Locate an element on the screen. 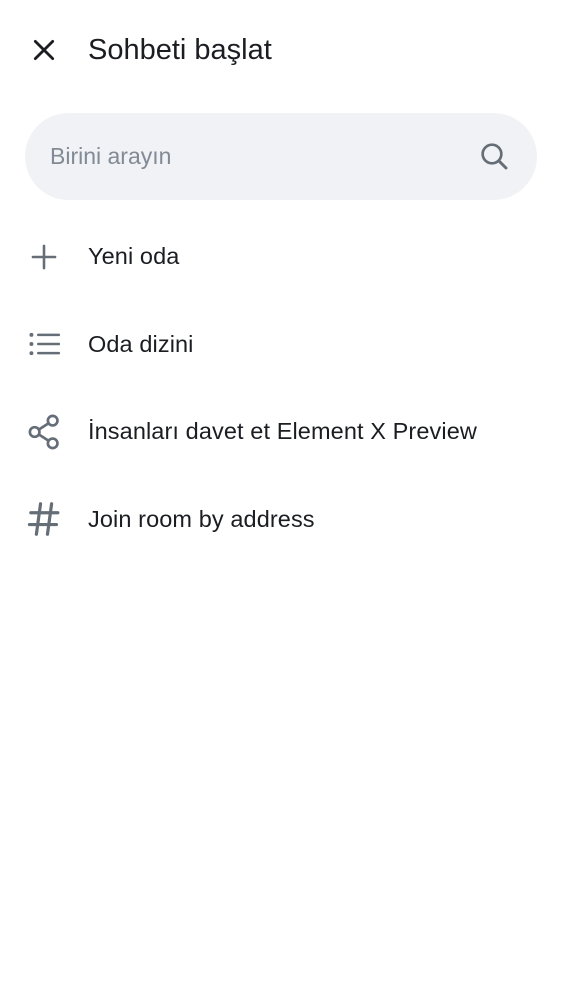 This screenshot has width=562, height=1000. plus-icon is located at coordinates (44, 257).